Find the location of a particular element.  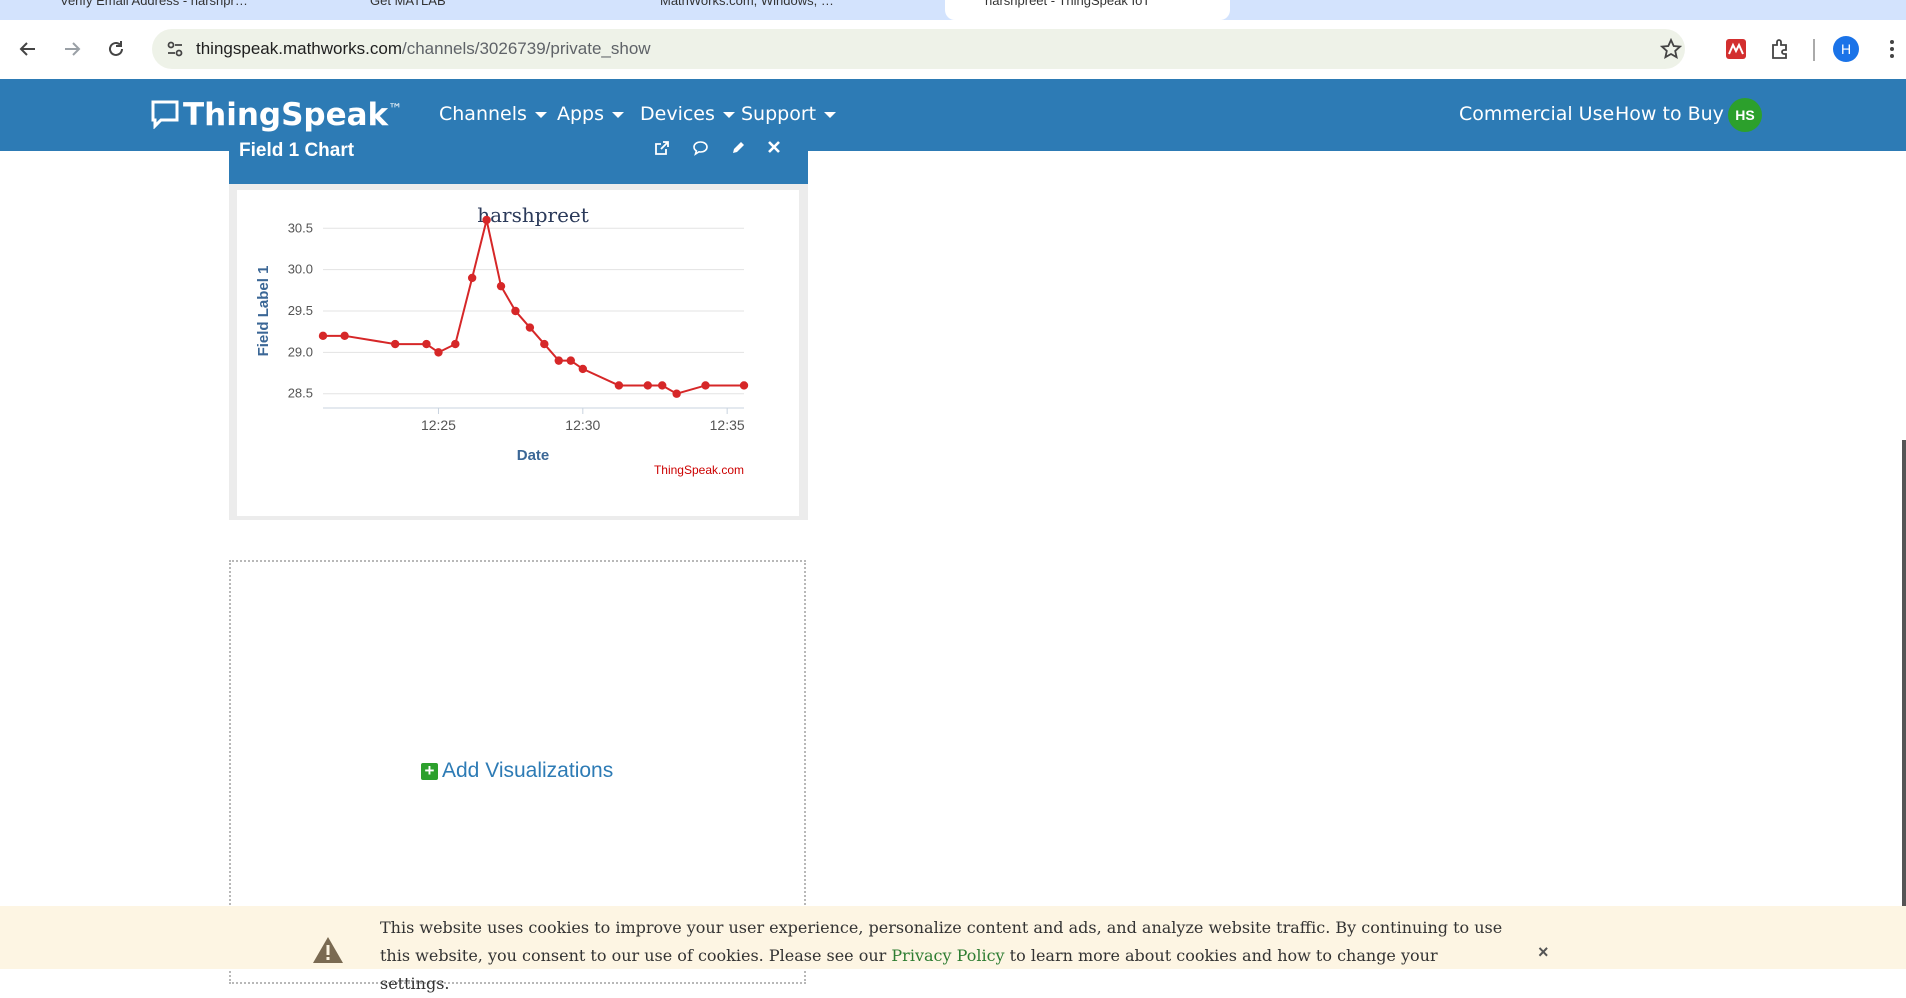

y-axis-label: Field Label 1 is located at coordinates (263, 311).